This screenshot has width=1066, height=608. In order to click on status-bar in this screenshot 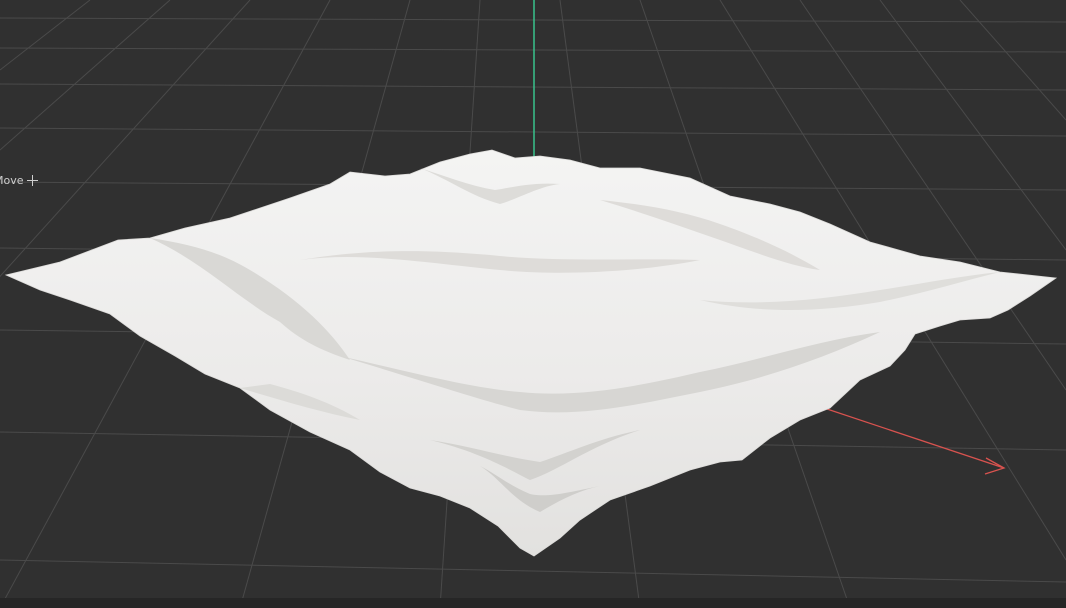, I will do `click(533, 603)`.